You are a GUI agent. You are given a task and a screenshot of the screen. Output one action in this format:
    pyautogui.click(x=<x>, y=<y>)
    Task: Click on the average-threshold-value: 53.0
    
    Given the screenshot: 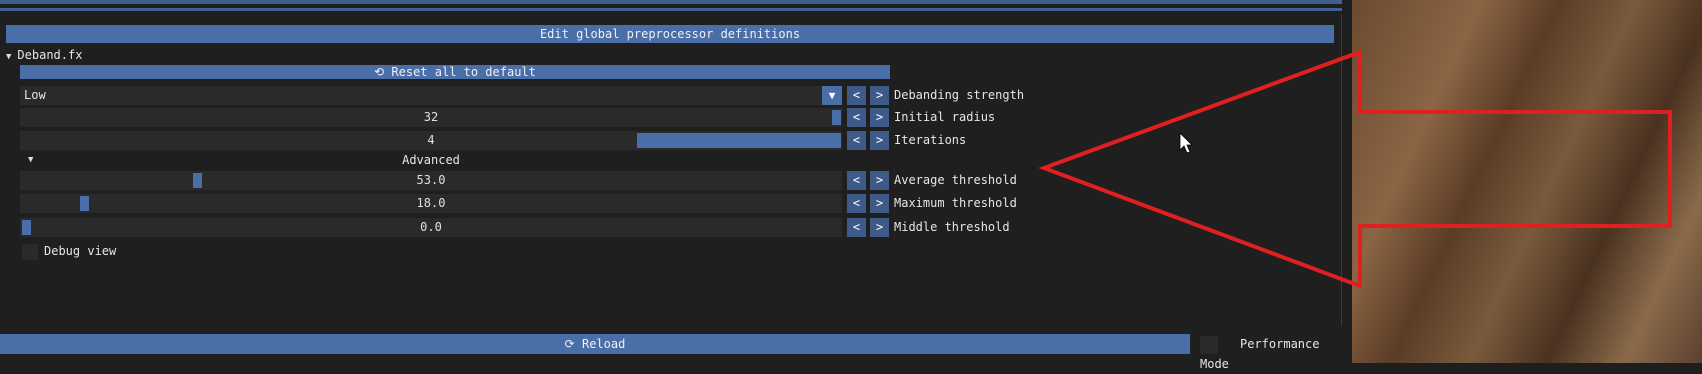 What is the action you would take?
    pyautogui.click(x=431, y=180)
    